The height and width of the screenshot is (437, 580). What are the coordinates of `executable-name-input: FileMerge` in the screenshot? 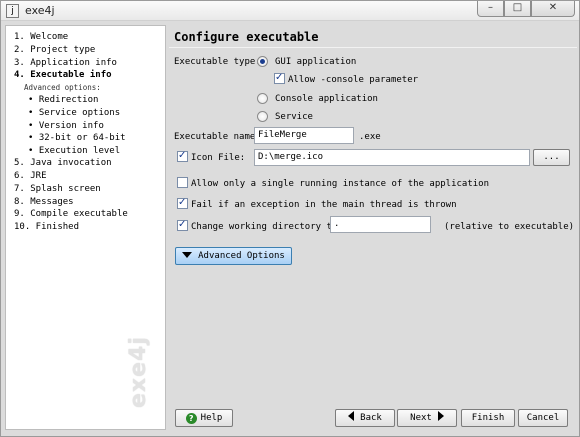 It's located at (304, 135).